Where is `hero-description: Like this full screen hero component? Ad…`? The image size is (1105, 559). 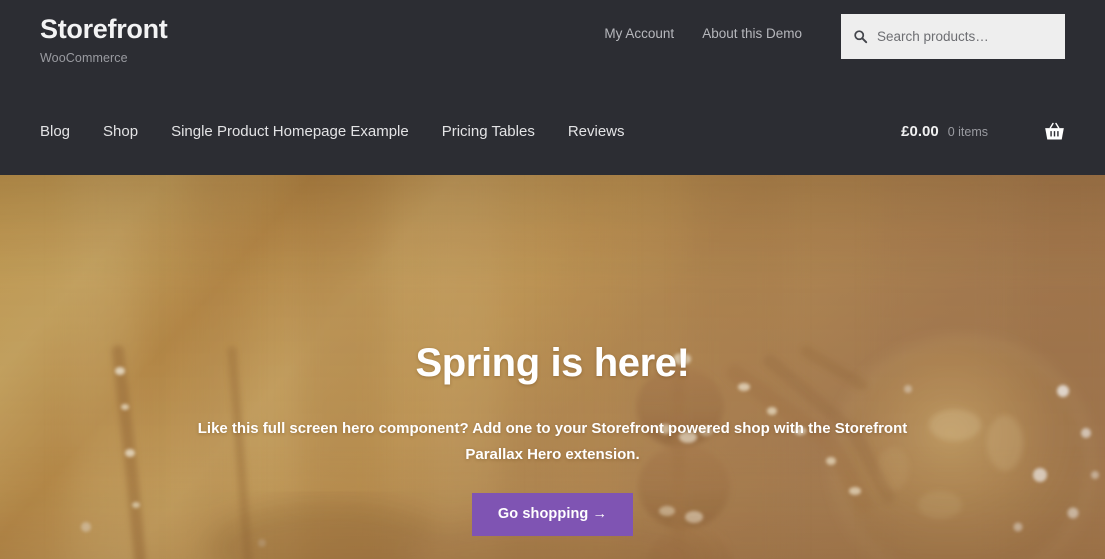 hero-description: Like this full screen hero component? Ad… is located at coordinates (552, 441).